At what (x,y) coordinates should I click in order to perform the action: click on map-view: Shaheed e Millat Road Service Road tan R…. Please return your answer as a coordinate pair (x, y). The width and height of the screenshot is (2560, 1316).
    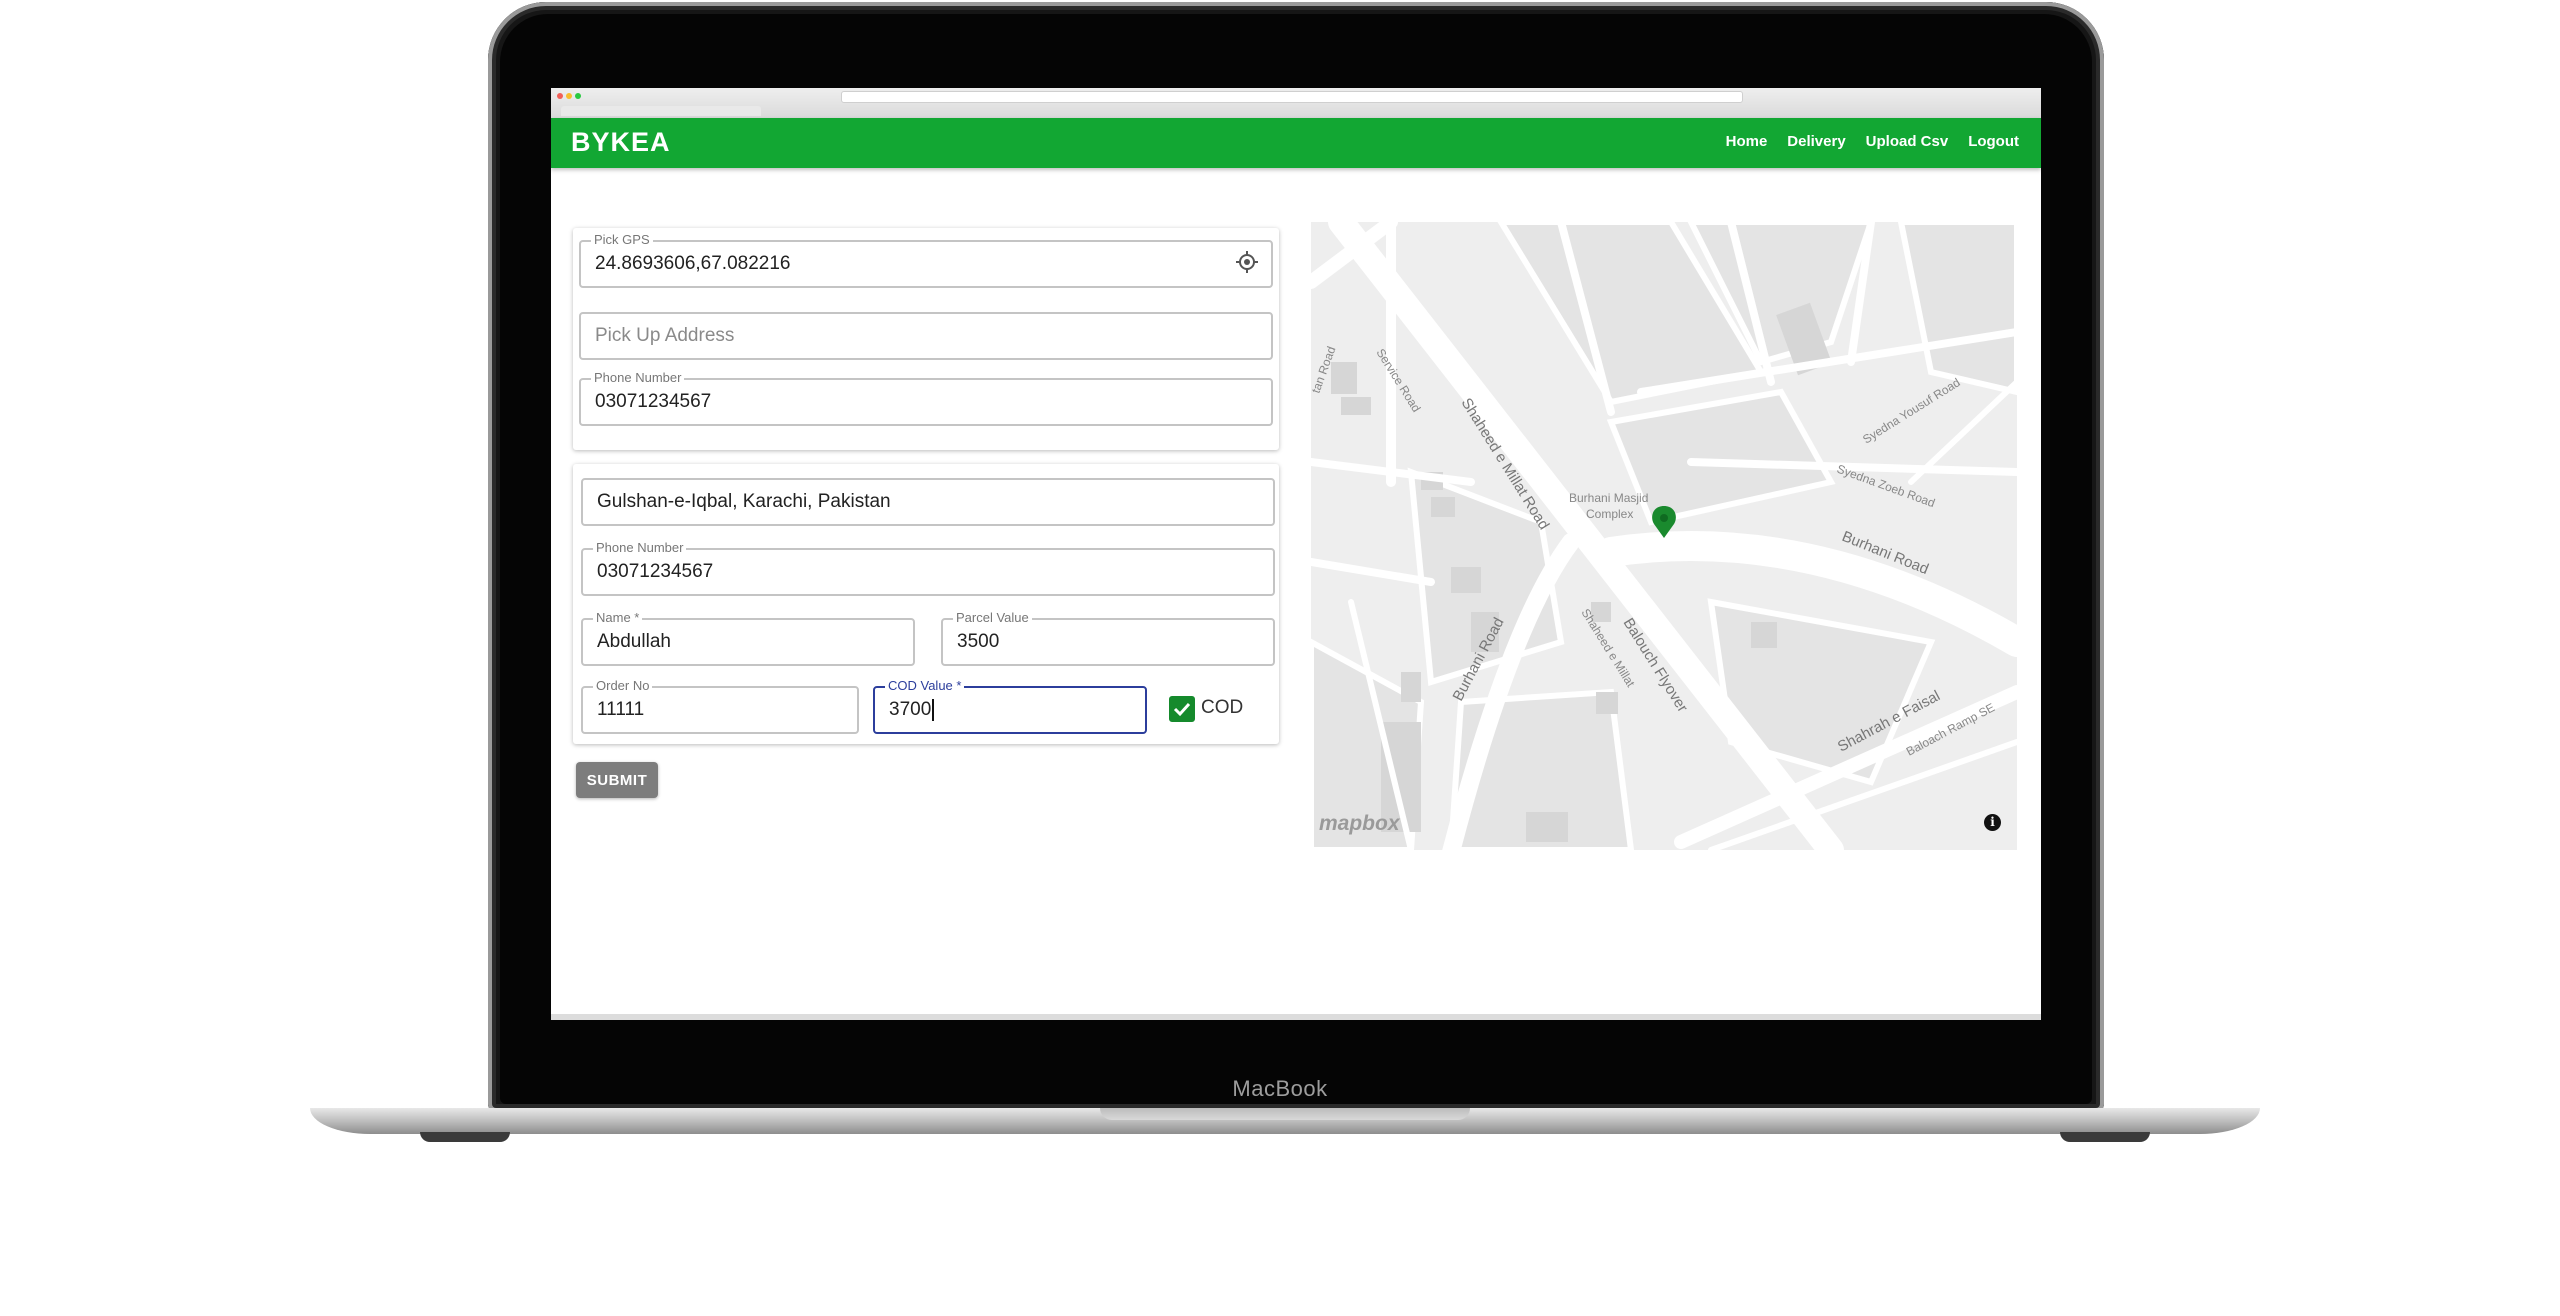
    Looking at the image, I should click on (1664, 536).